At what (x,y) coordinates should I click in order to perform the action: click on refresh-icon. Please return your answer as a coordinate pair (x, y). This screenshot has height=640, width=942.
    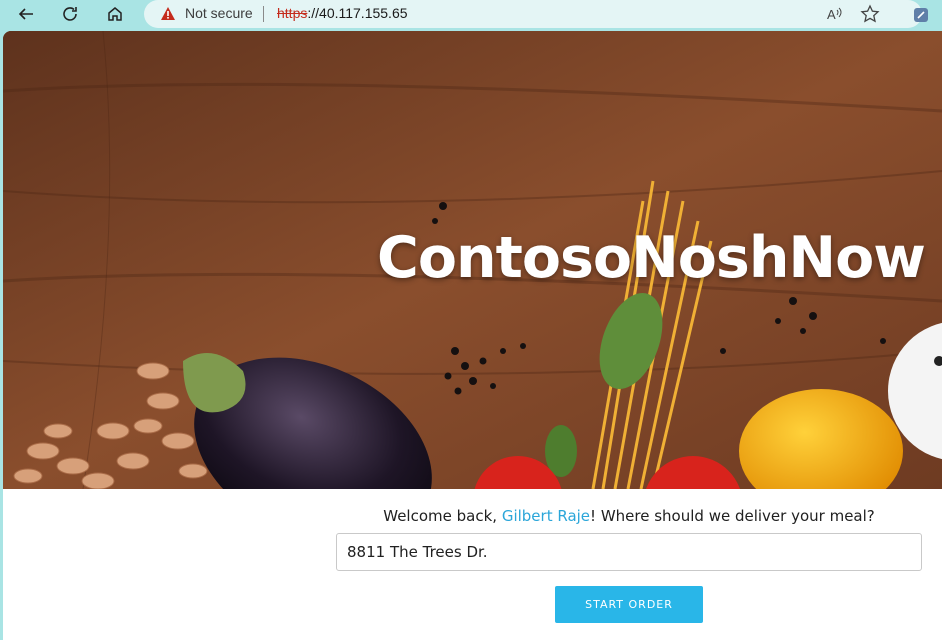
    Looking at the image, I should click on (70, 14).